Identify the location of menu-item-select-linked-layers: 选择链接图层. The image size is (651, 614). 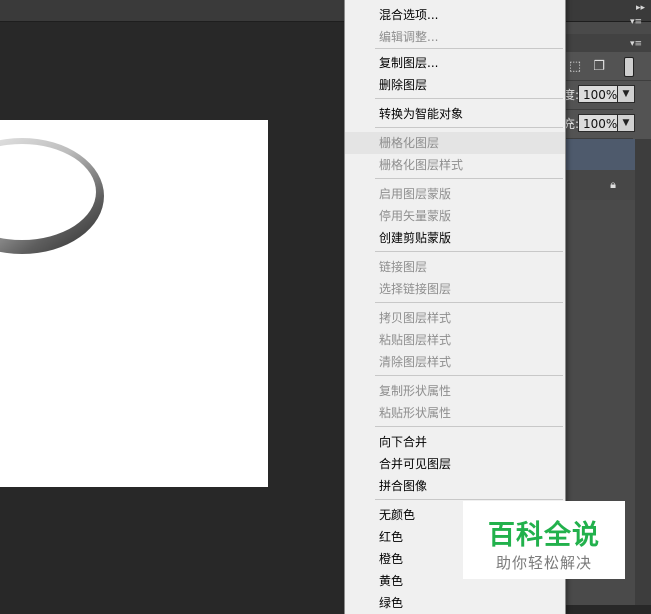
(455, 289).